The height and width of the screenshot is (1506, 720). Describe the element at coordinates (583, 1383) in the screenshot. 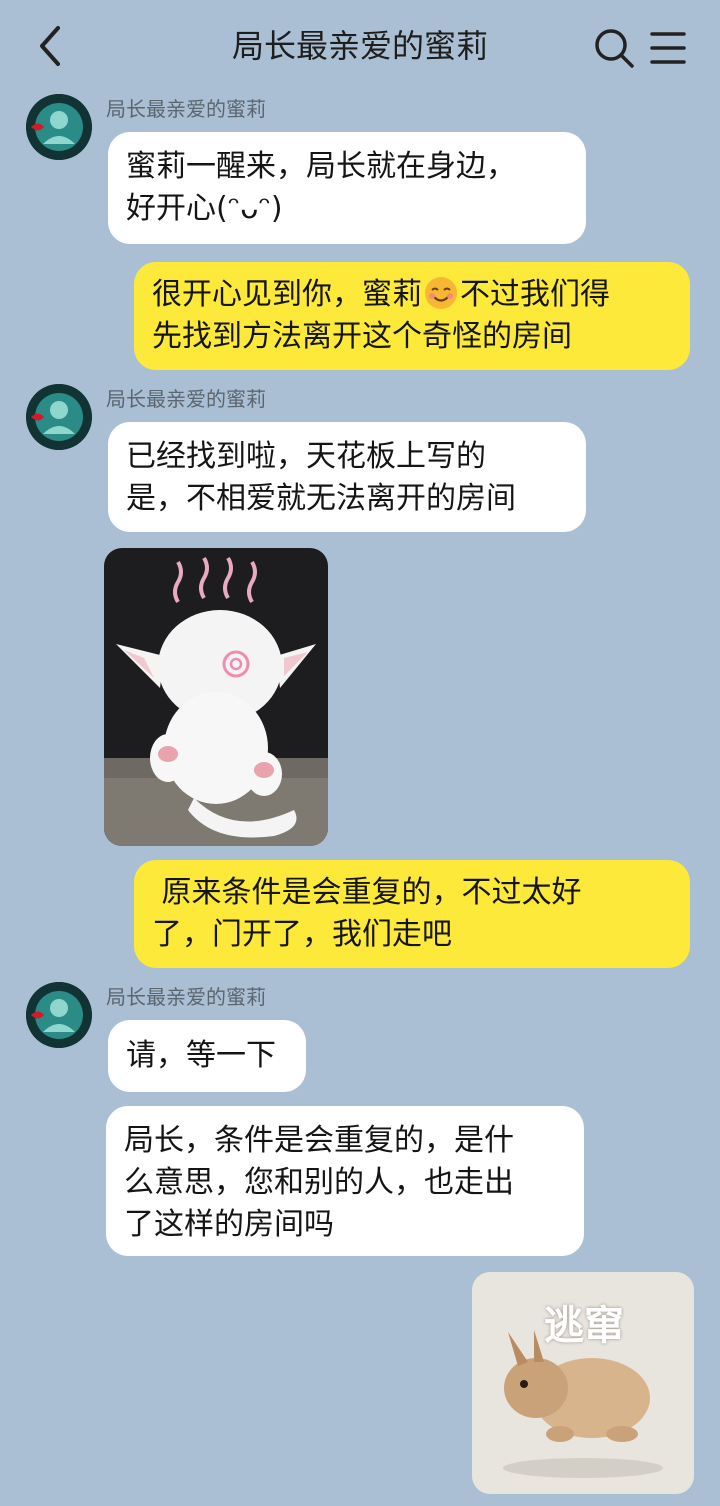

I see `fleeing-rabbit-sticker: 逃窜` at that location.